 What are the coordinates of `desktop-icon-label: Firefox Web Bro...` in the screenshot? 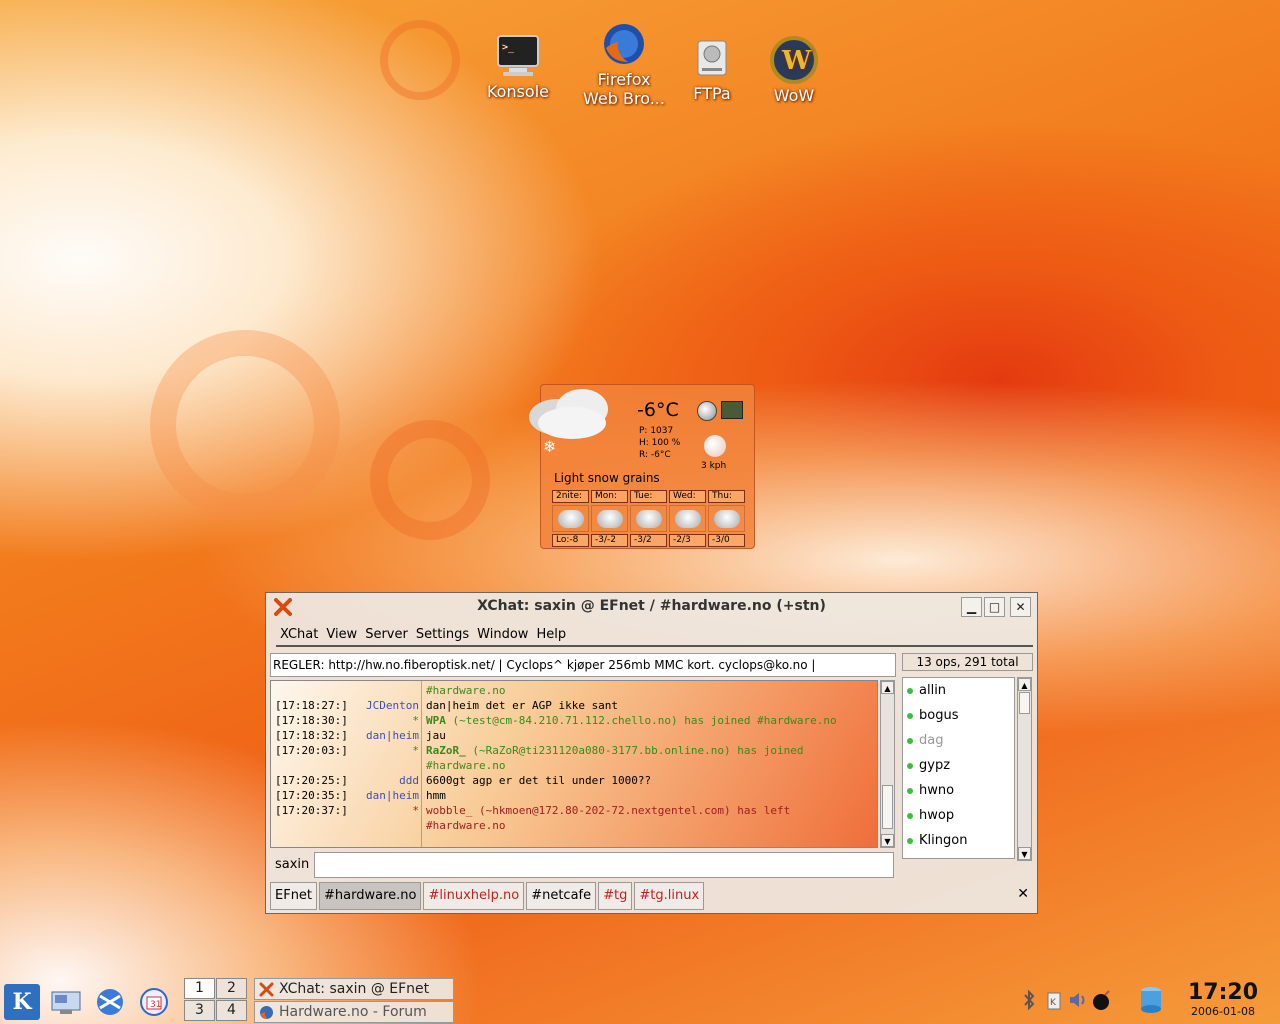 It's located at (624, 89).